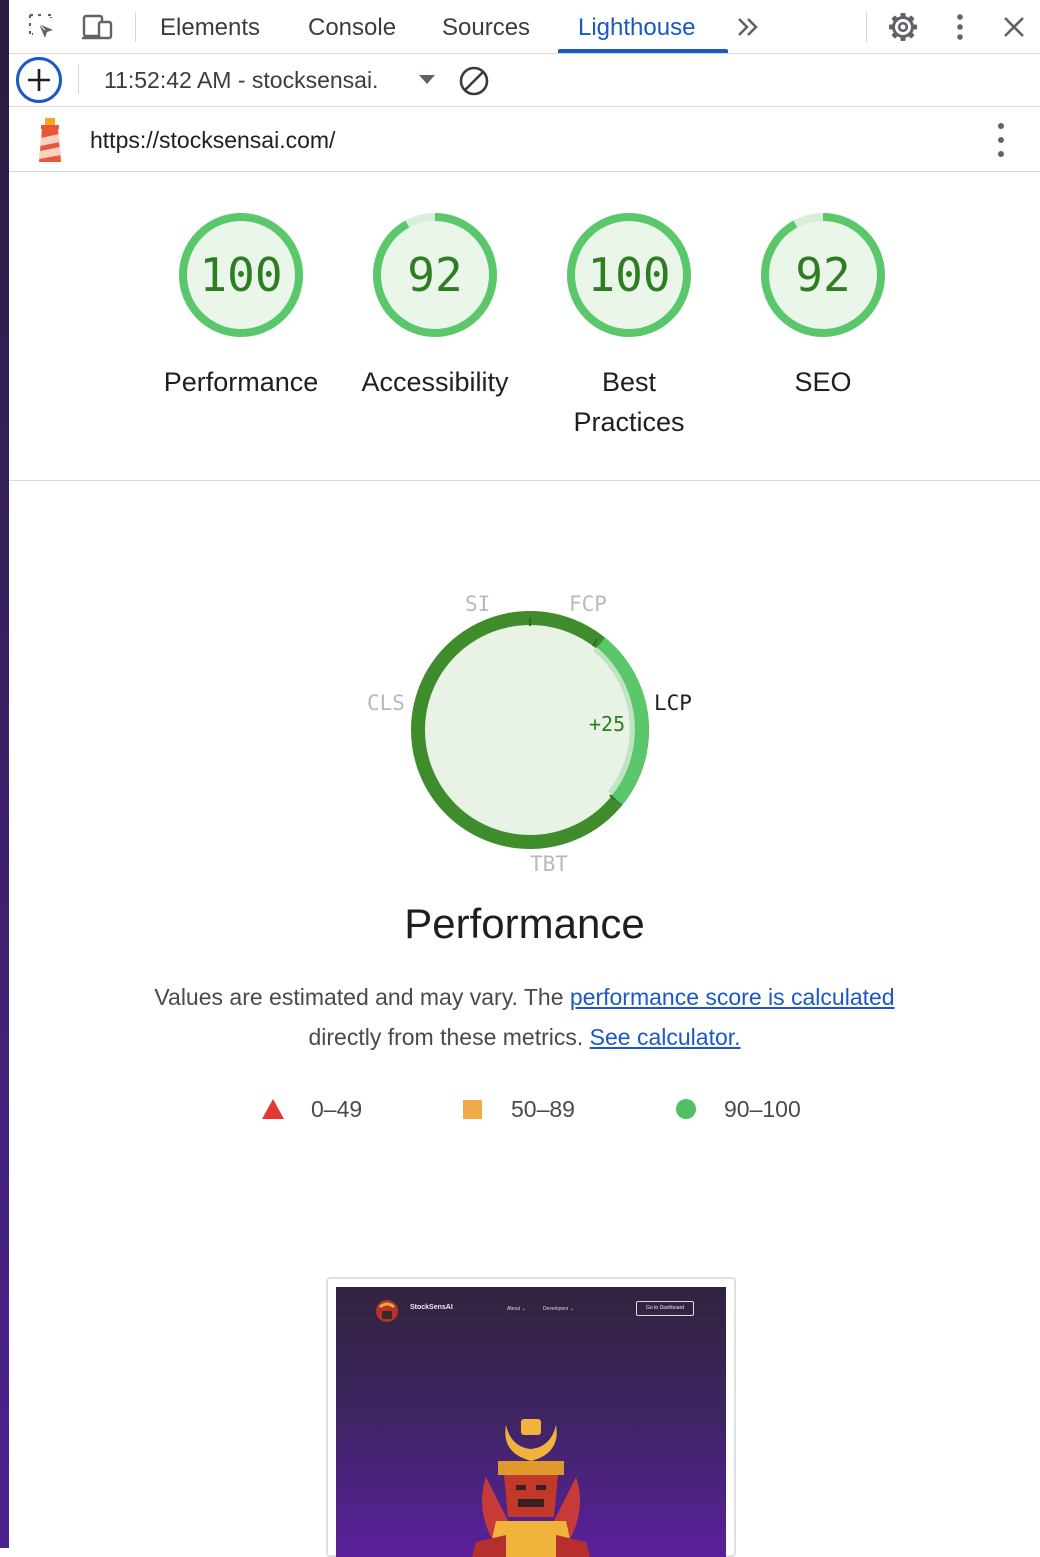 The image size is (1040, 1557). I want to click on score-gauge-seo: 92 SEO, so click(823, 303).